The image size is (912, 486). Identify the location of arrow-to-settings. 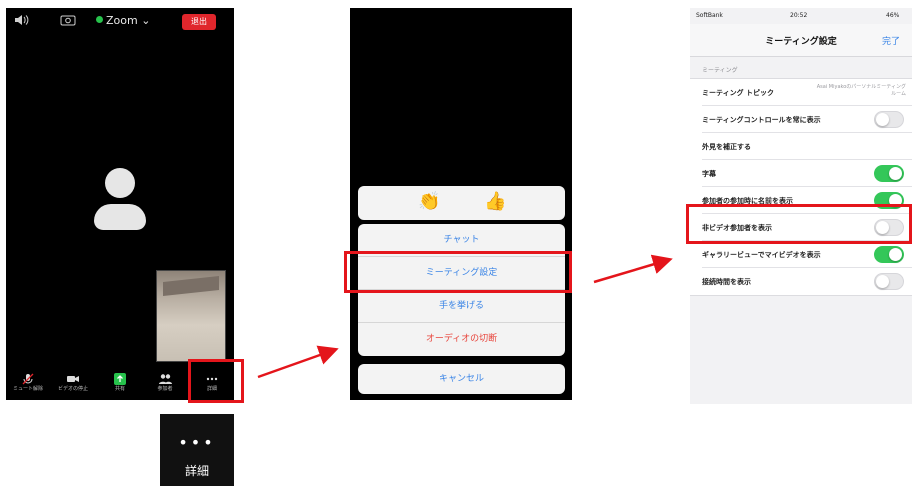
(633, 269).